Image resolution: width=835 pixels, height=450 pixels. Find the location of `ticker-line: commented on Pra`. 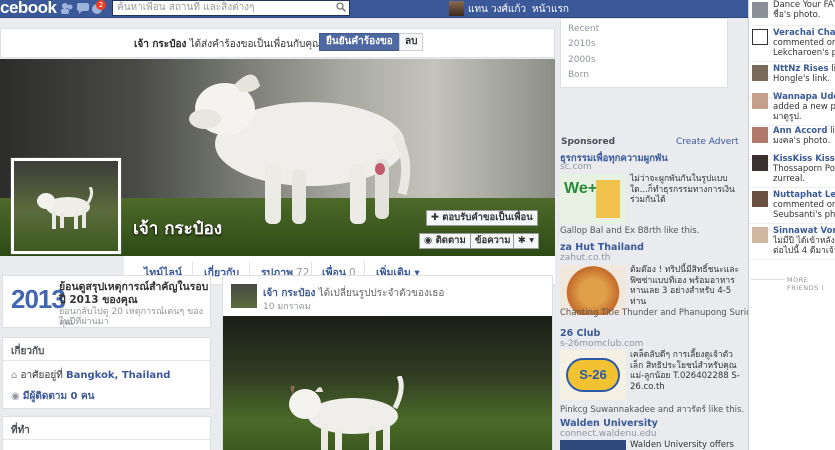

ticker-line: commented on Pra is located at coordinates (804, 205).